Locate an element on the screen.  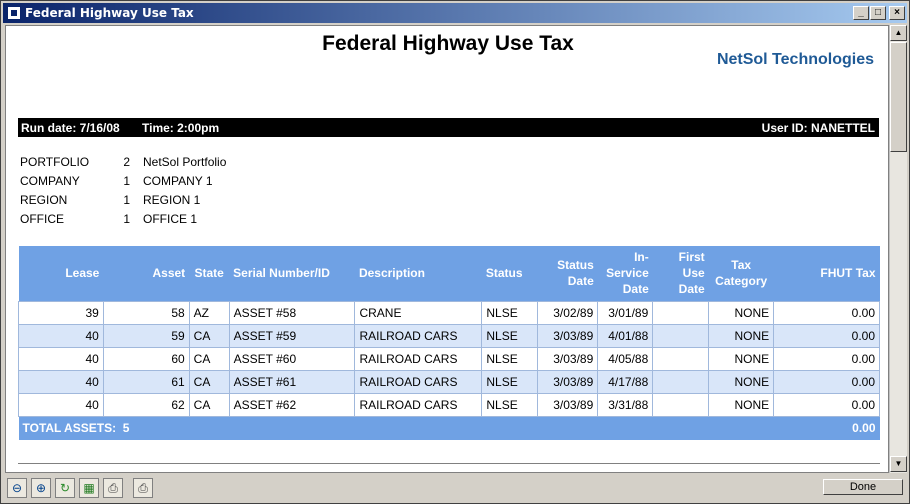
col-header-lease: Lease is located at coordinates (61, 273).